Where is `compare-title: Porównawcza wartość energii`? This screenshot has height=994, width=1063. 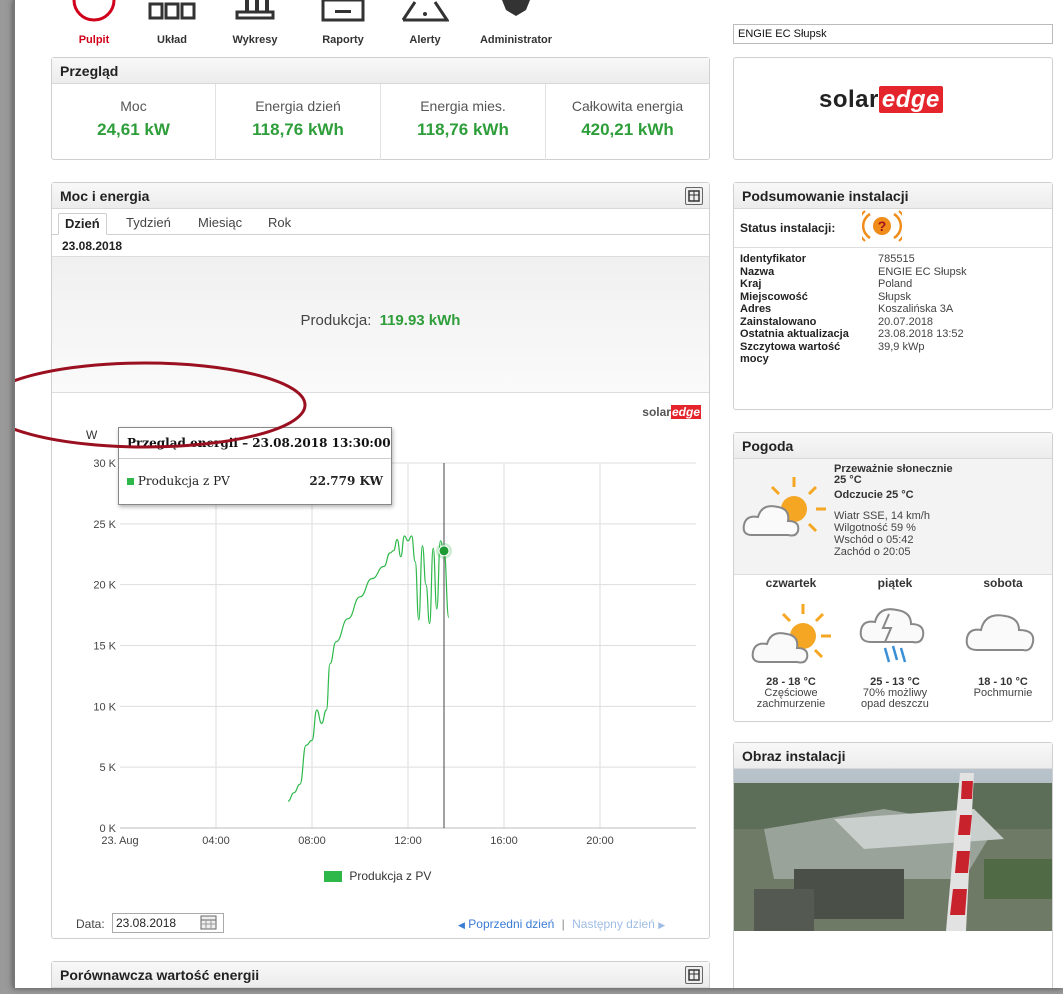
compare-title: Porównawcza wartość energii is located at coordinates (380, 975).